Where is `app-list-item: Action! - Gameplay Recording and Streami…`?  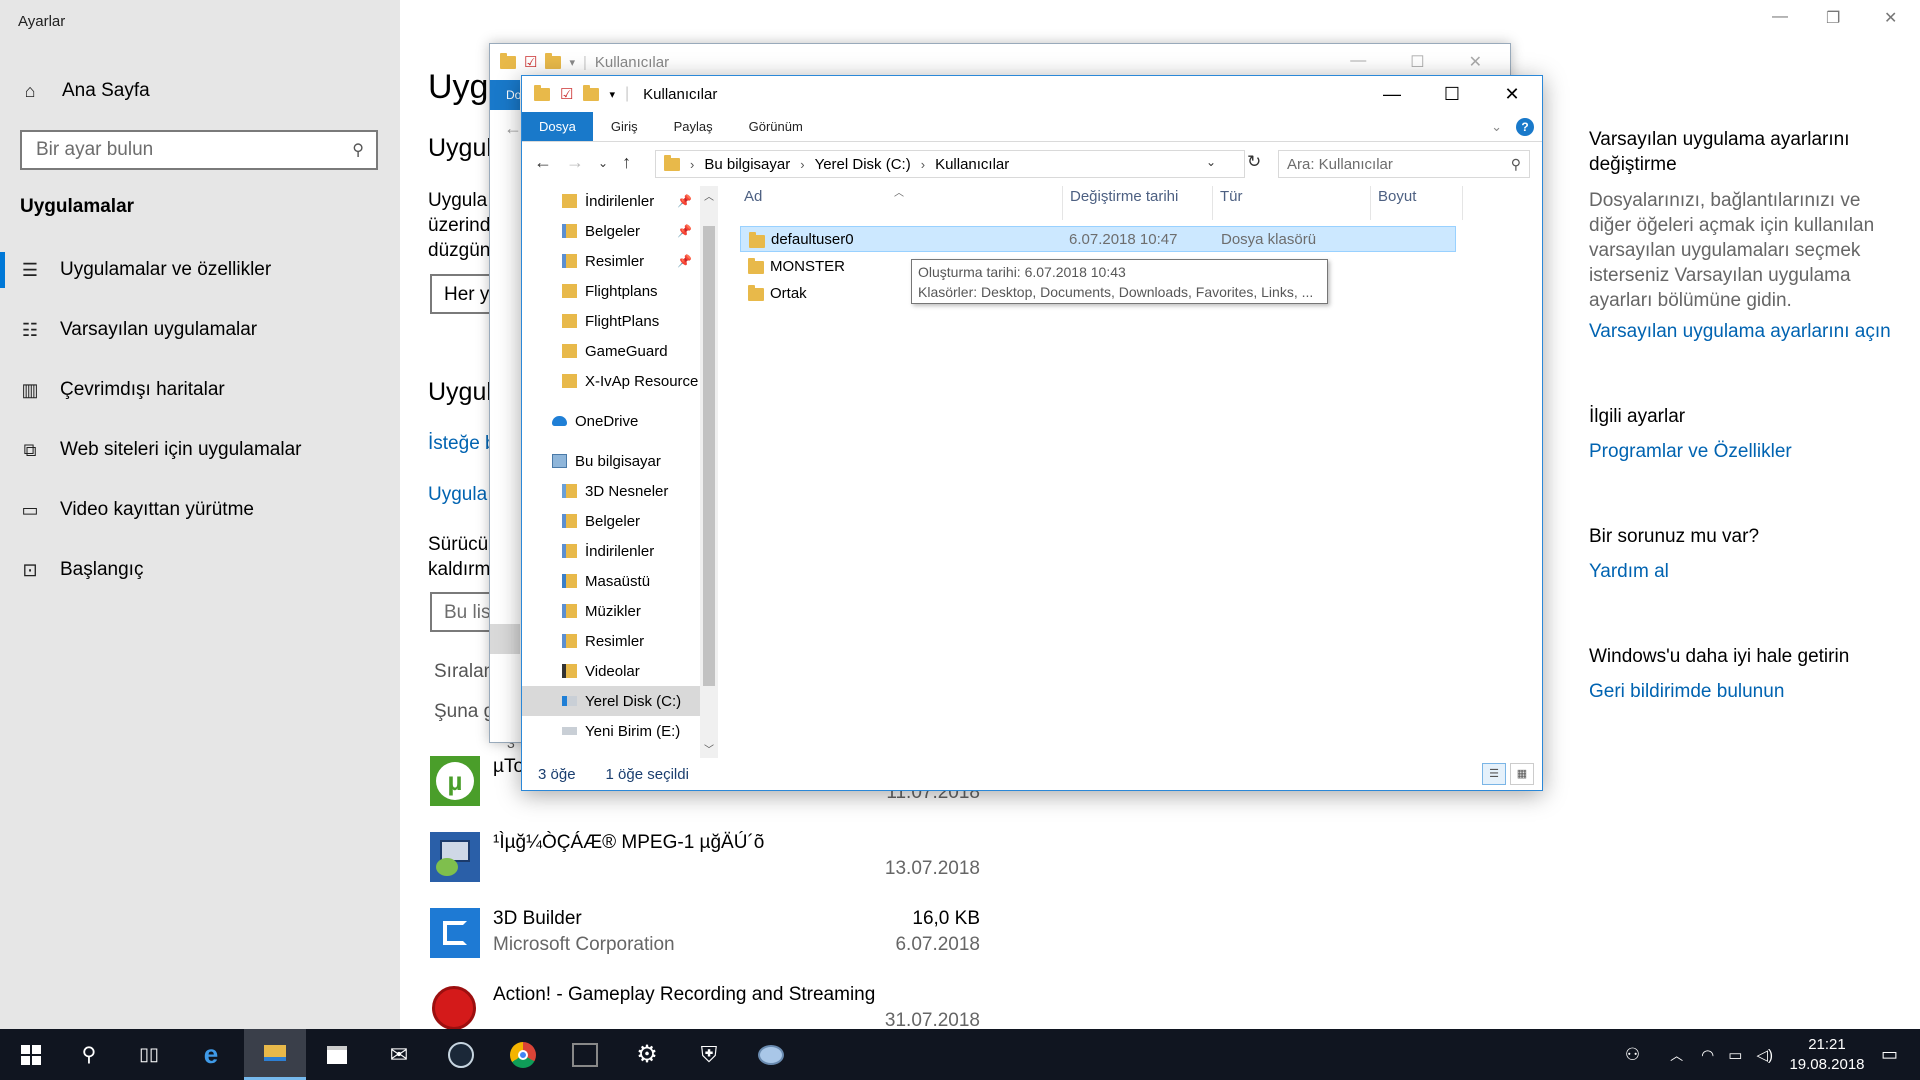 app-list-item: Action! - Gameplay Recording and Streami… is located at coordinates (705, 1006).